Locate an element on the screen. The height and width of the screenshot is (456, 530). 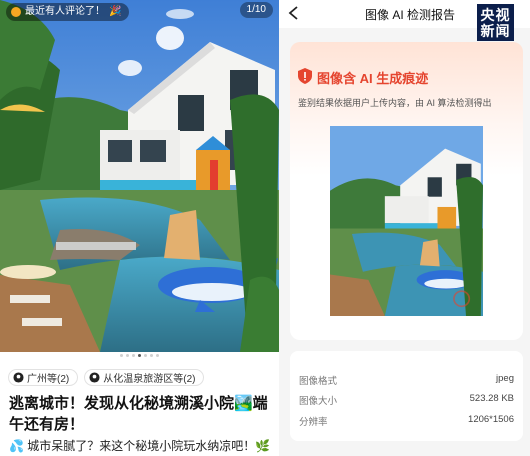
recent-comment-badge: 最近有人评论了！ 🎉 is located at coordinates (68, 12).